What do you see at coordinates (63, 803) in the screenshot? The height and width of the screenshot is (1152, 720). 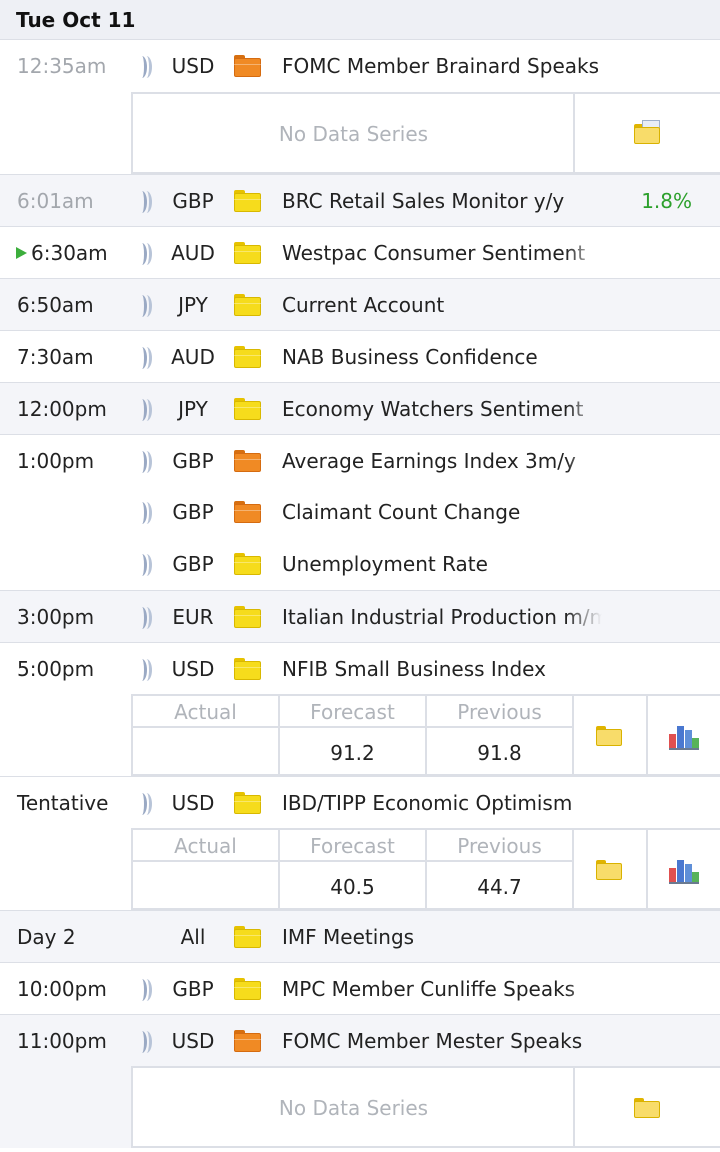 I see `event-time: Tentative` at bounding box center [63, 803].